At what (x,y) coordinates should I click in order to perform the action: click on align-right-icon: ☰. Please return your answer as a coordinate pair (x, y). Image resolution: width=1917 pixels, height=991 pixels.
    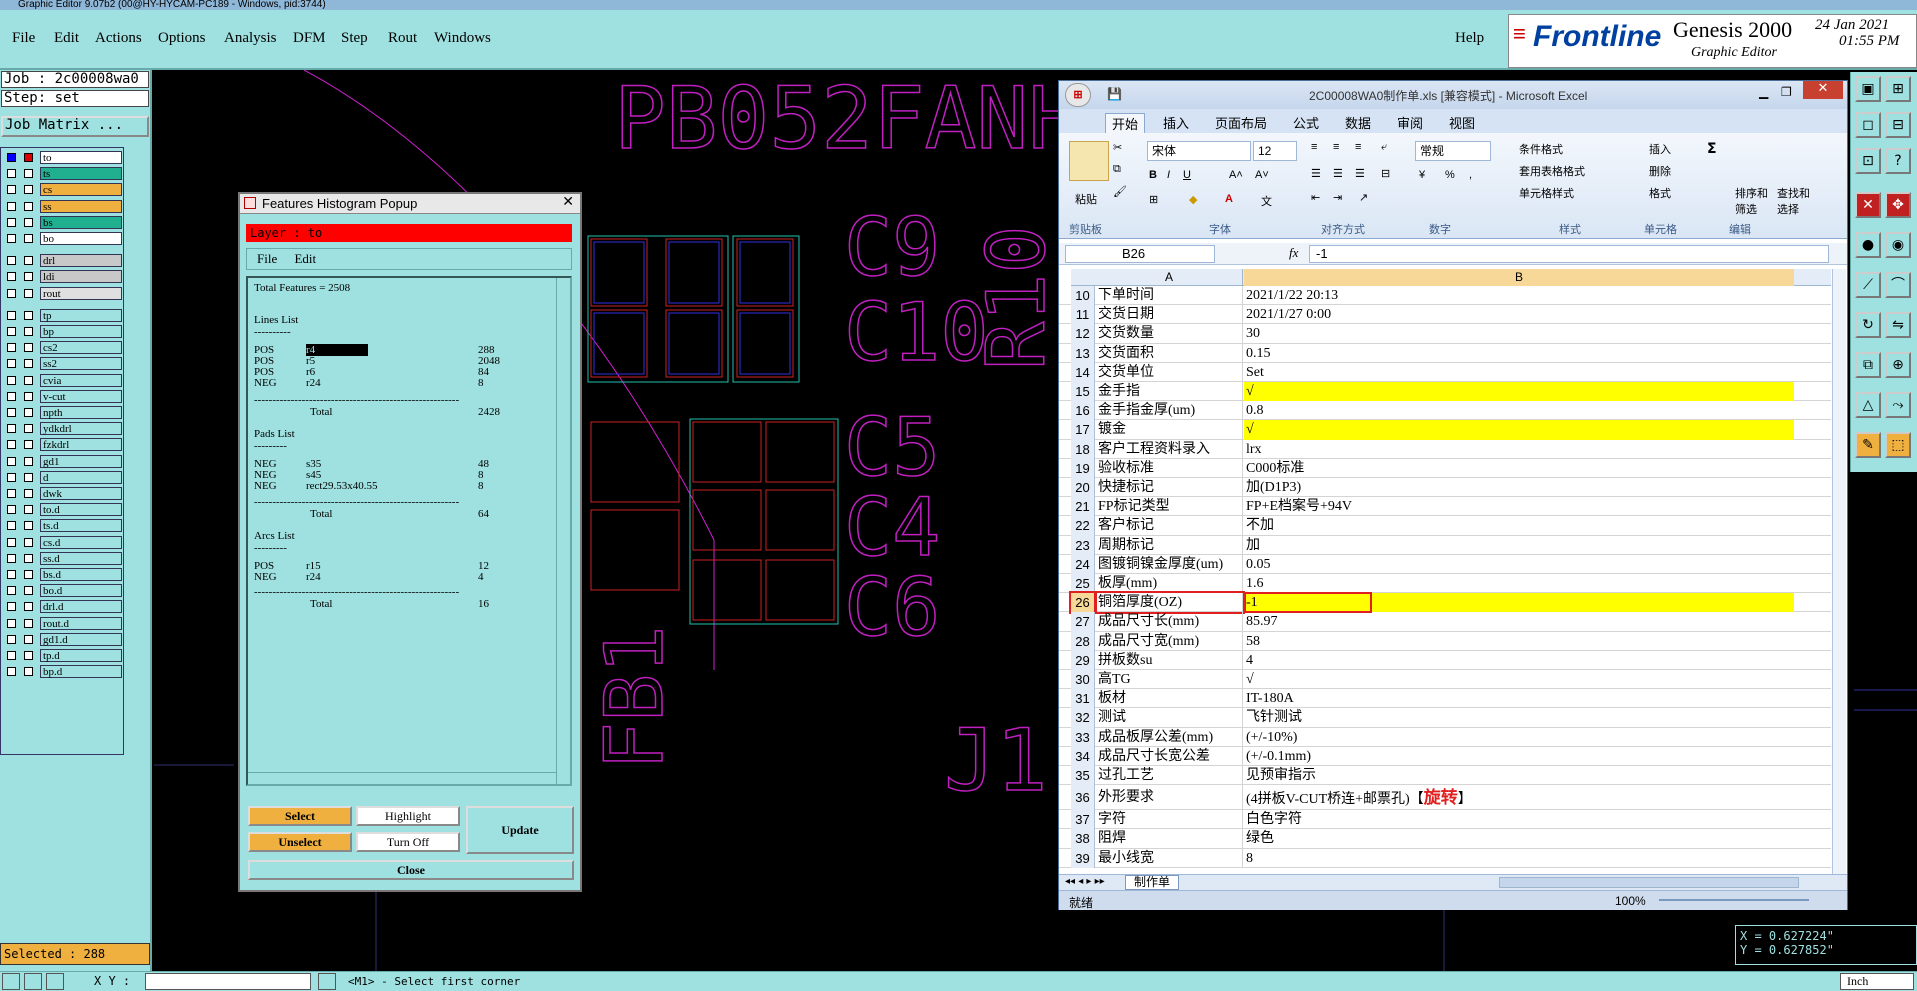
    Looking at the image, I should click on (1360, 173).